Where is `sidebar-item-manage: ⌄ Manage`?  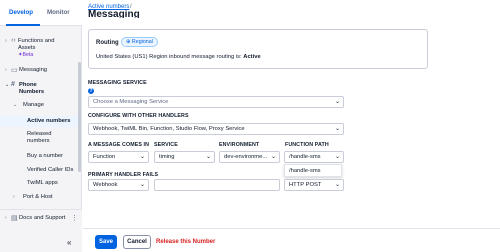 sidebar-item-manage: ⌄ Manage is located at coordinates (45, 106).